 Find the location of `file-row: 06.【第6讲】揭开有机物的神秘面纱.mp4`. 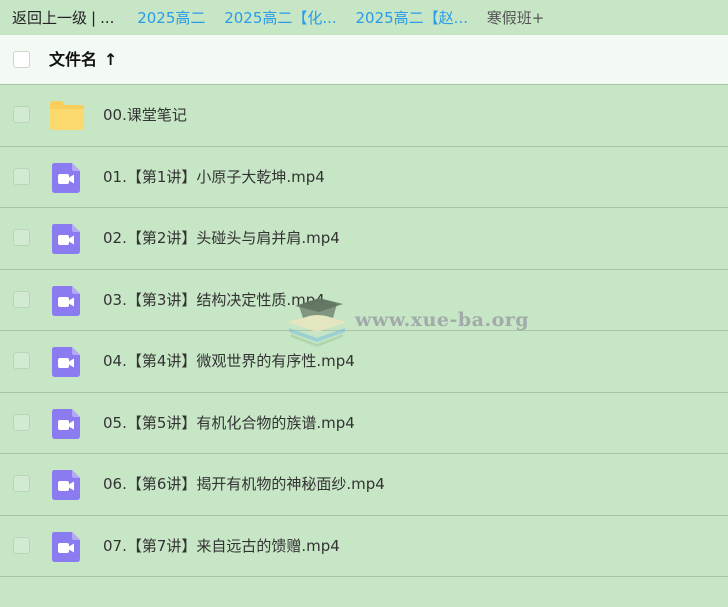

file-row: 06.【第6讲】揭开有机物的神秘面纱.mp4 is located at coordinates (364, 485).